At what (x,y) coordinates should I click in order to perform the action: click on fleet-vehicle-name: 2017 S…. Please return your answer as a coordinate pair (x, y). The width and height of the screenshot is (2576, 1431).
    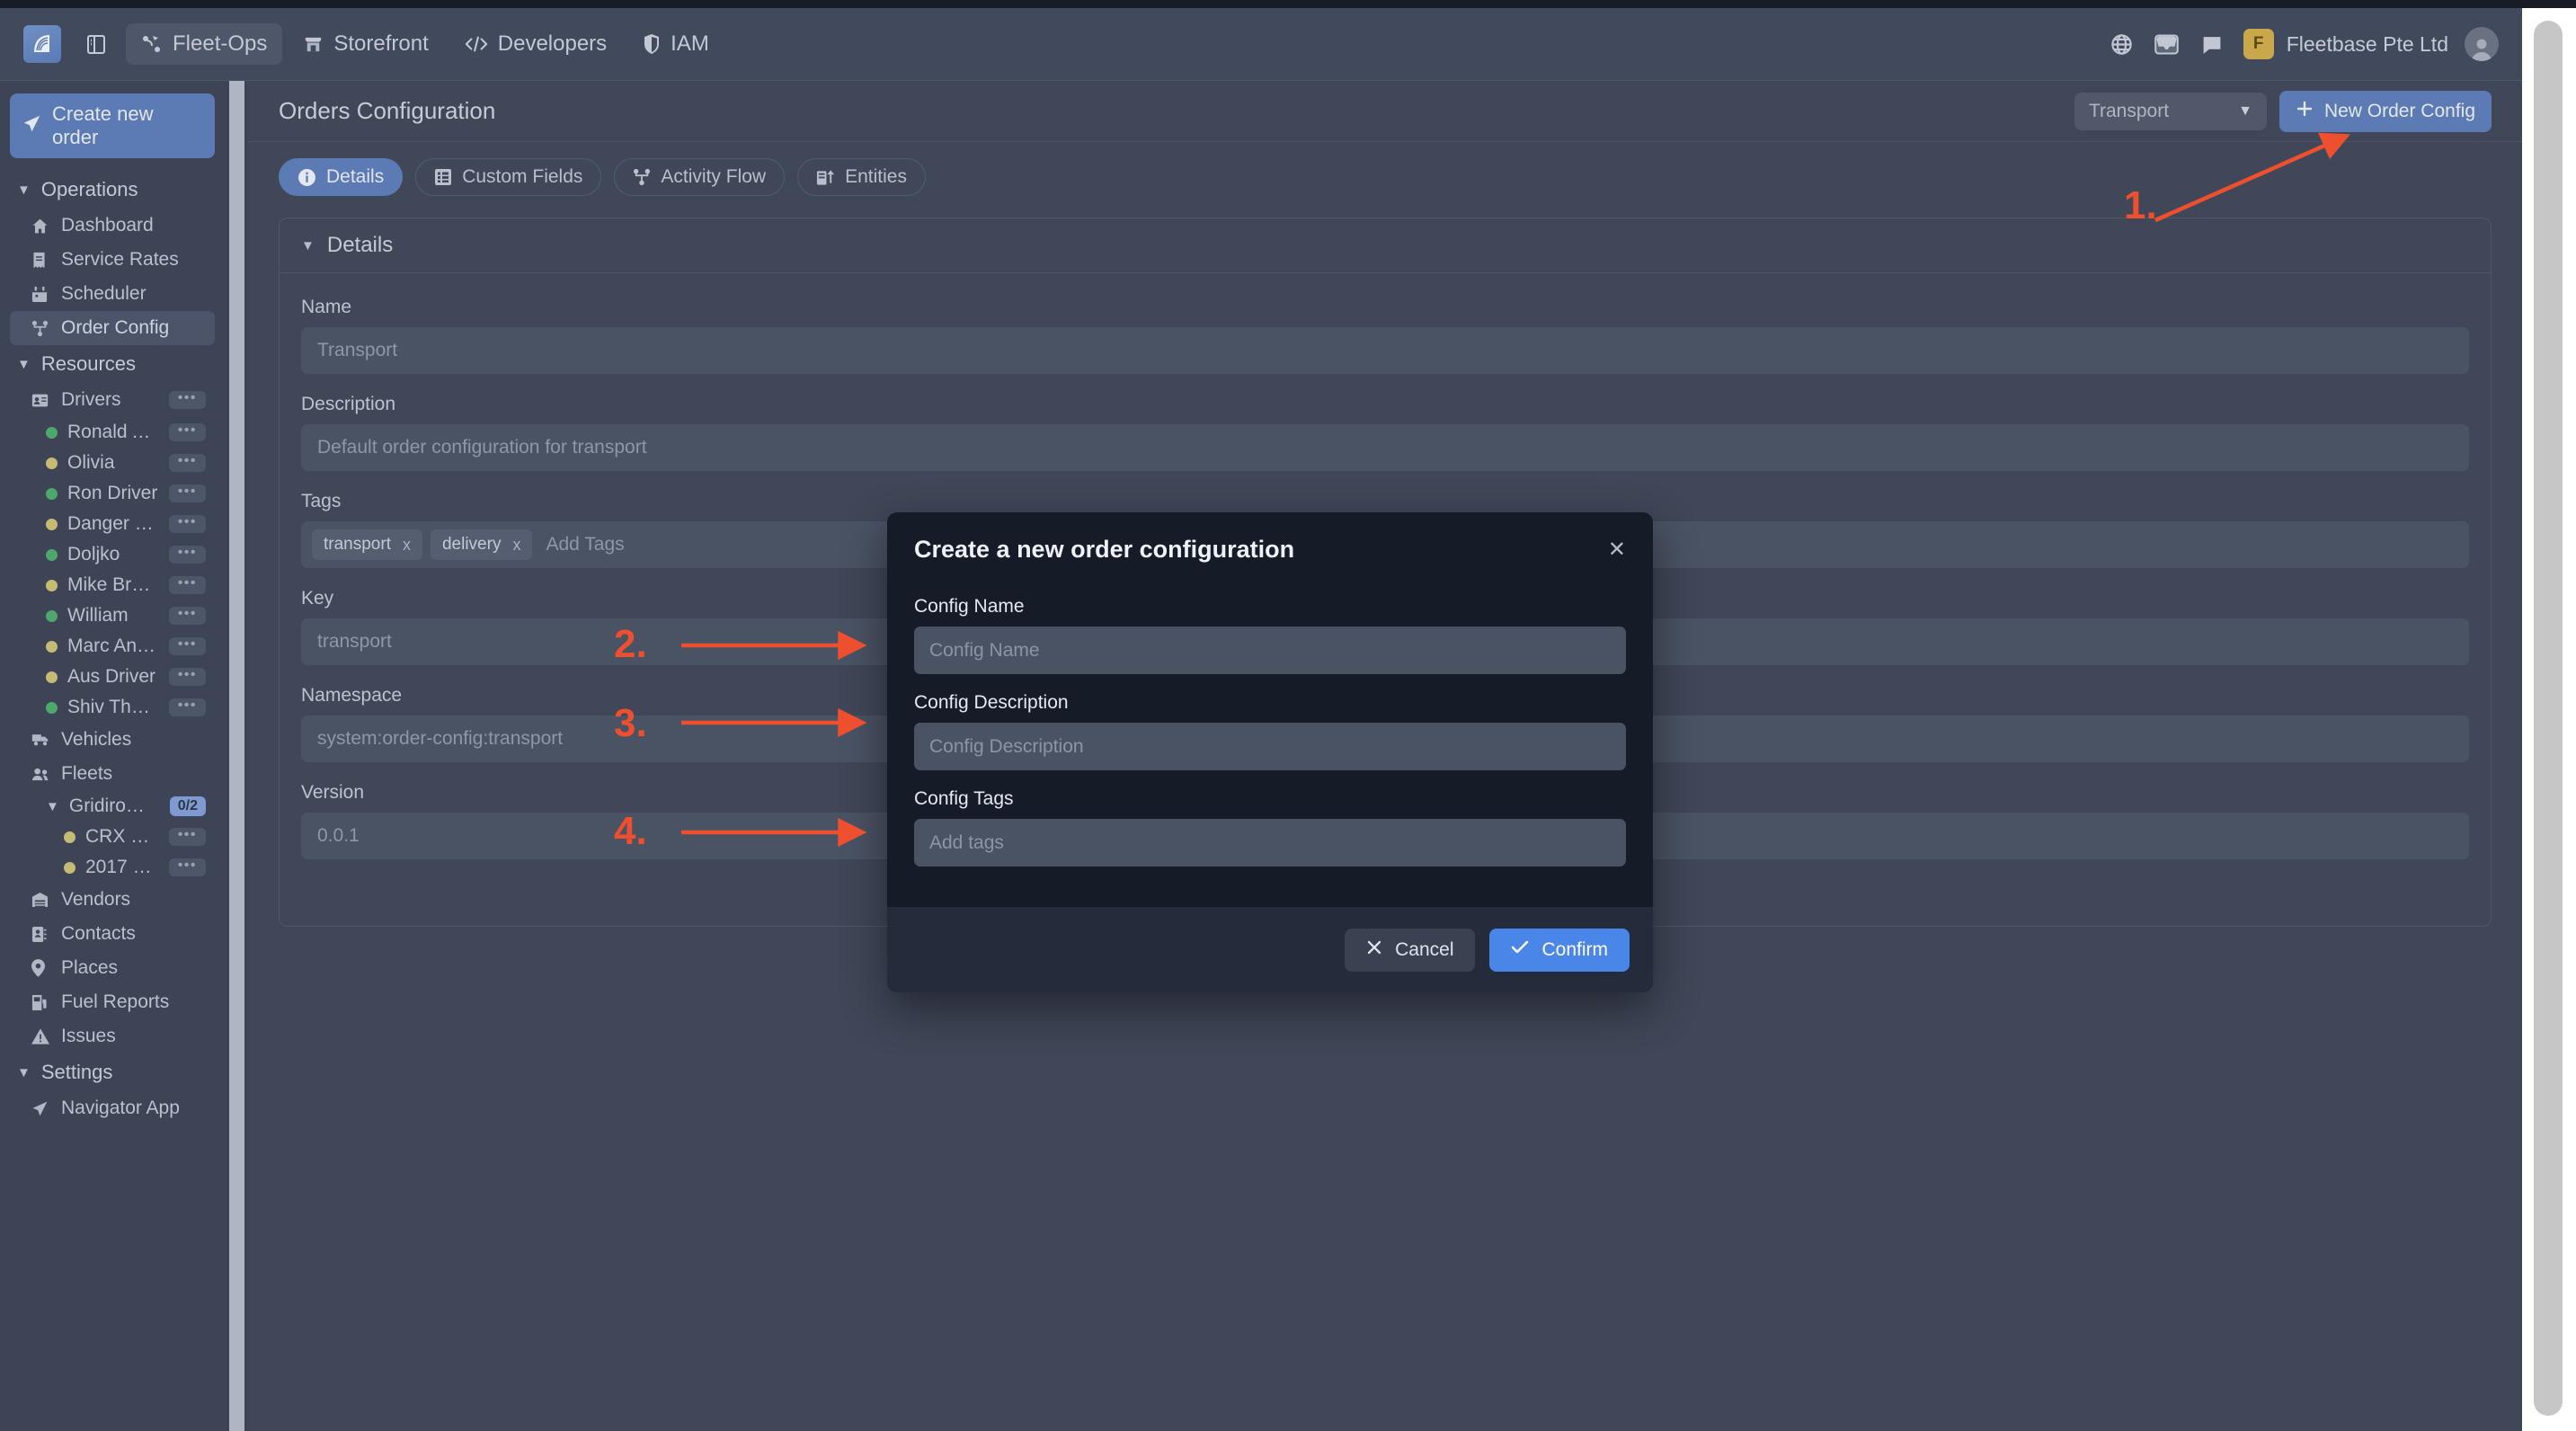
    Looking at the image, I should click on (122, 867).